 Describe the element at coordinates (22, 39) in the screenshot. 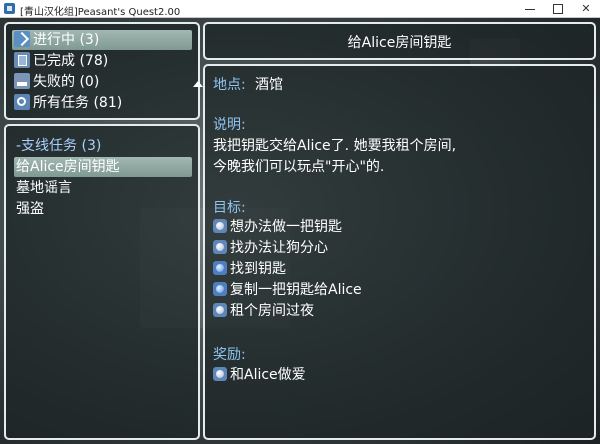

I see `progress-icon` at that location.